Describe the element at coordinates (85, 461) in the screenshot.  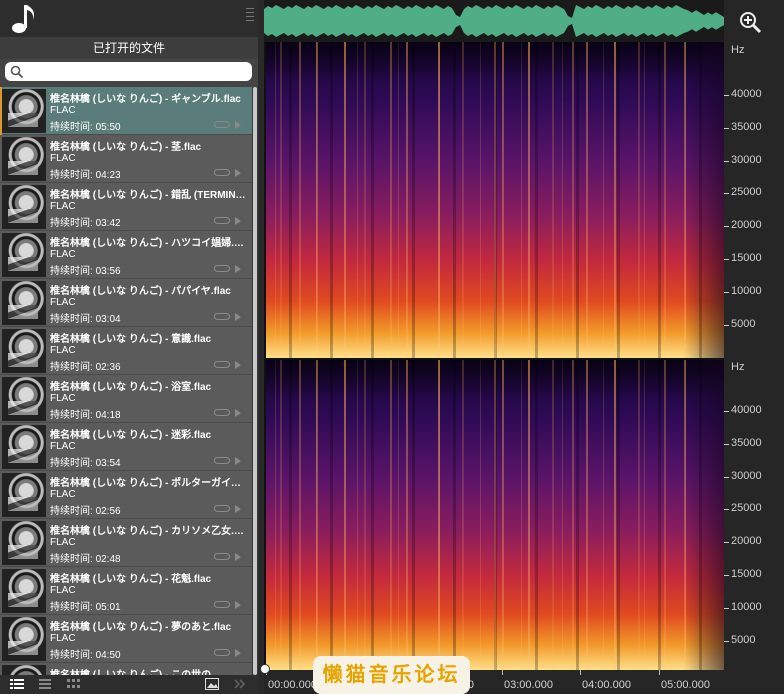
I see `file-duration: 持续时间: 03:54` at that location.